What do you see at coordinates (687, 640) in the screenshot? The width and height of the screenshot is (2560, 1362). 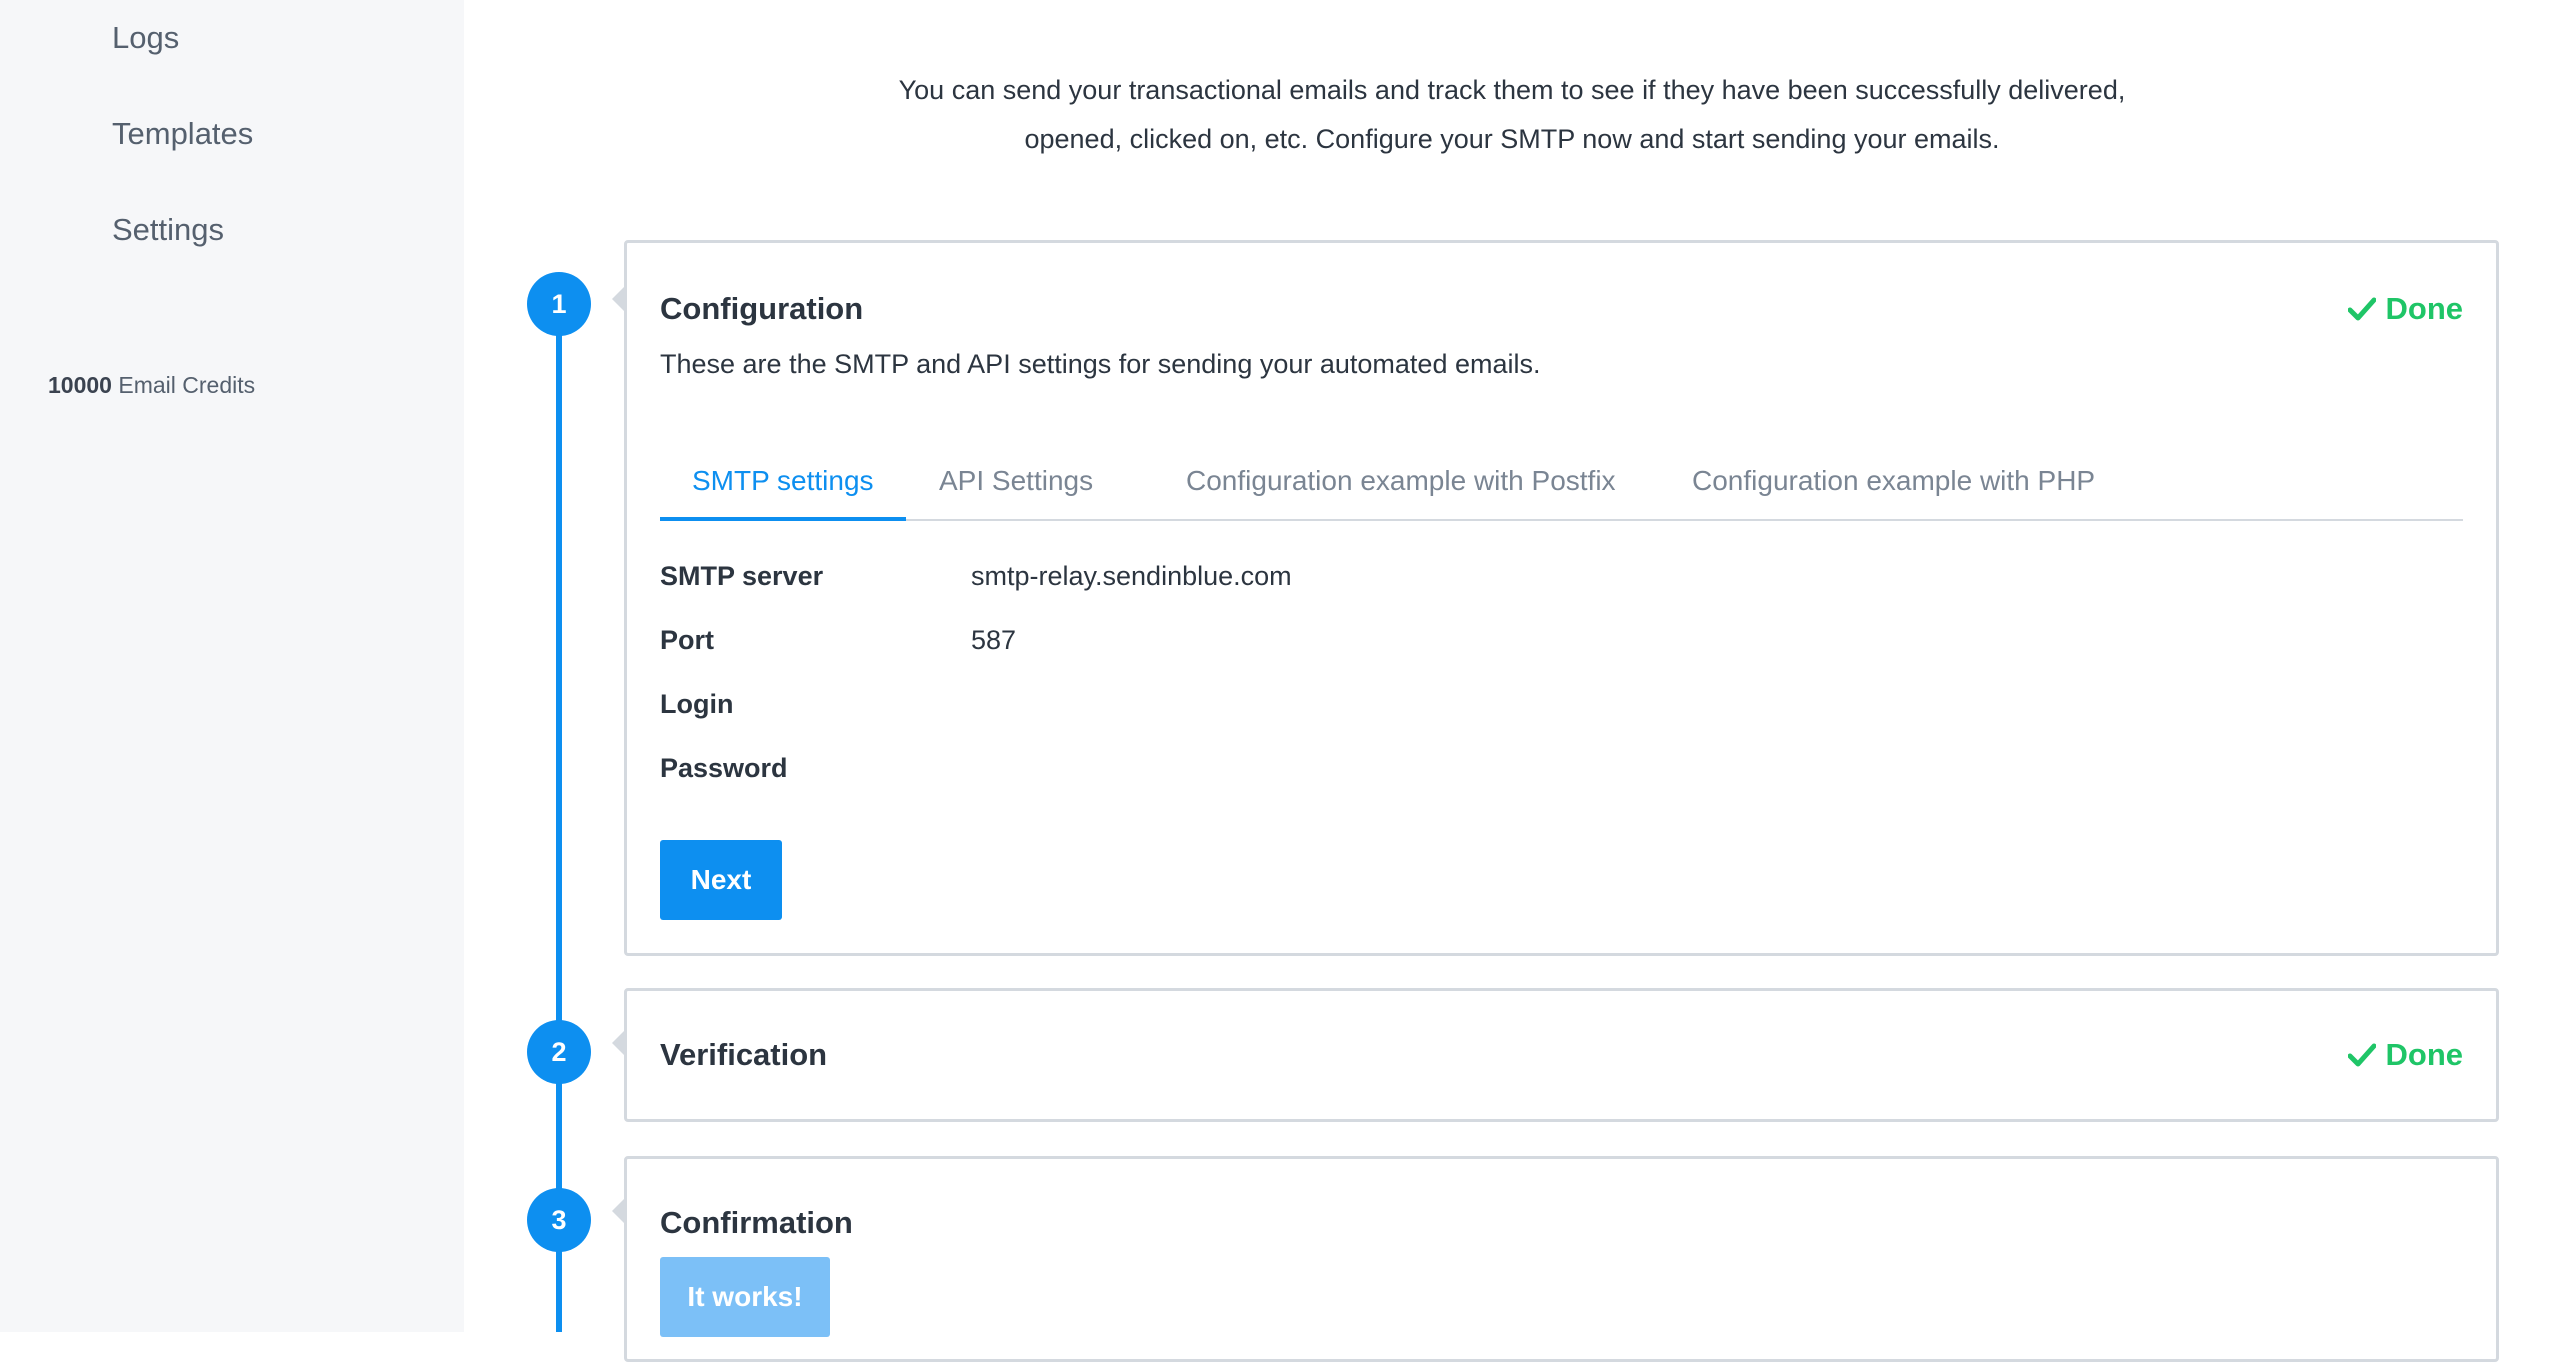 I see `port-label: Port` at bounding box center [687, 640].